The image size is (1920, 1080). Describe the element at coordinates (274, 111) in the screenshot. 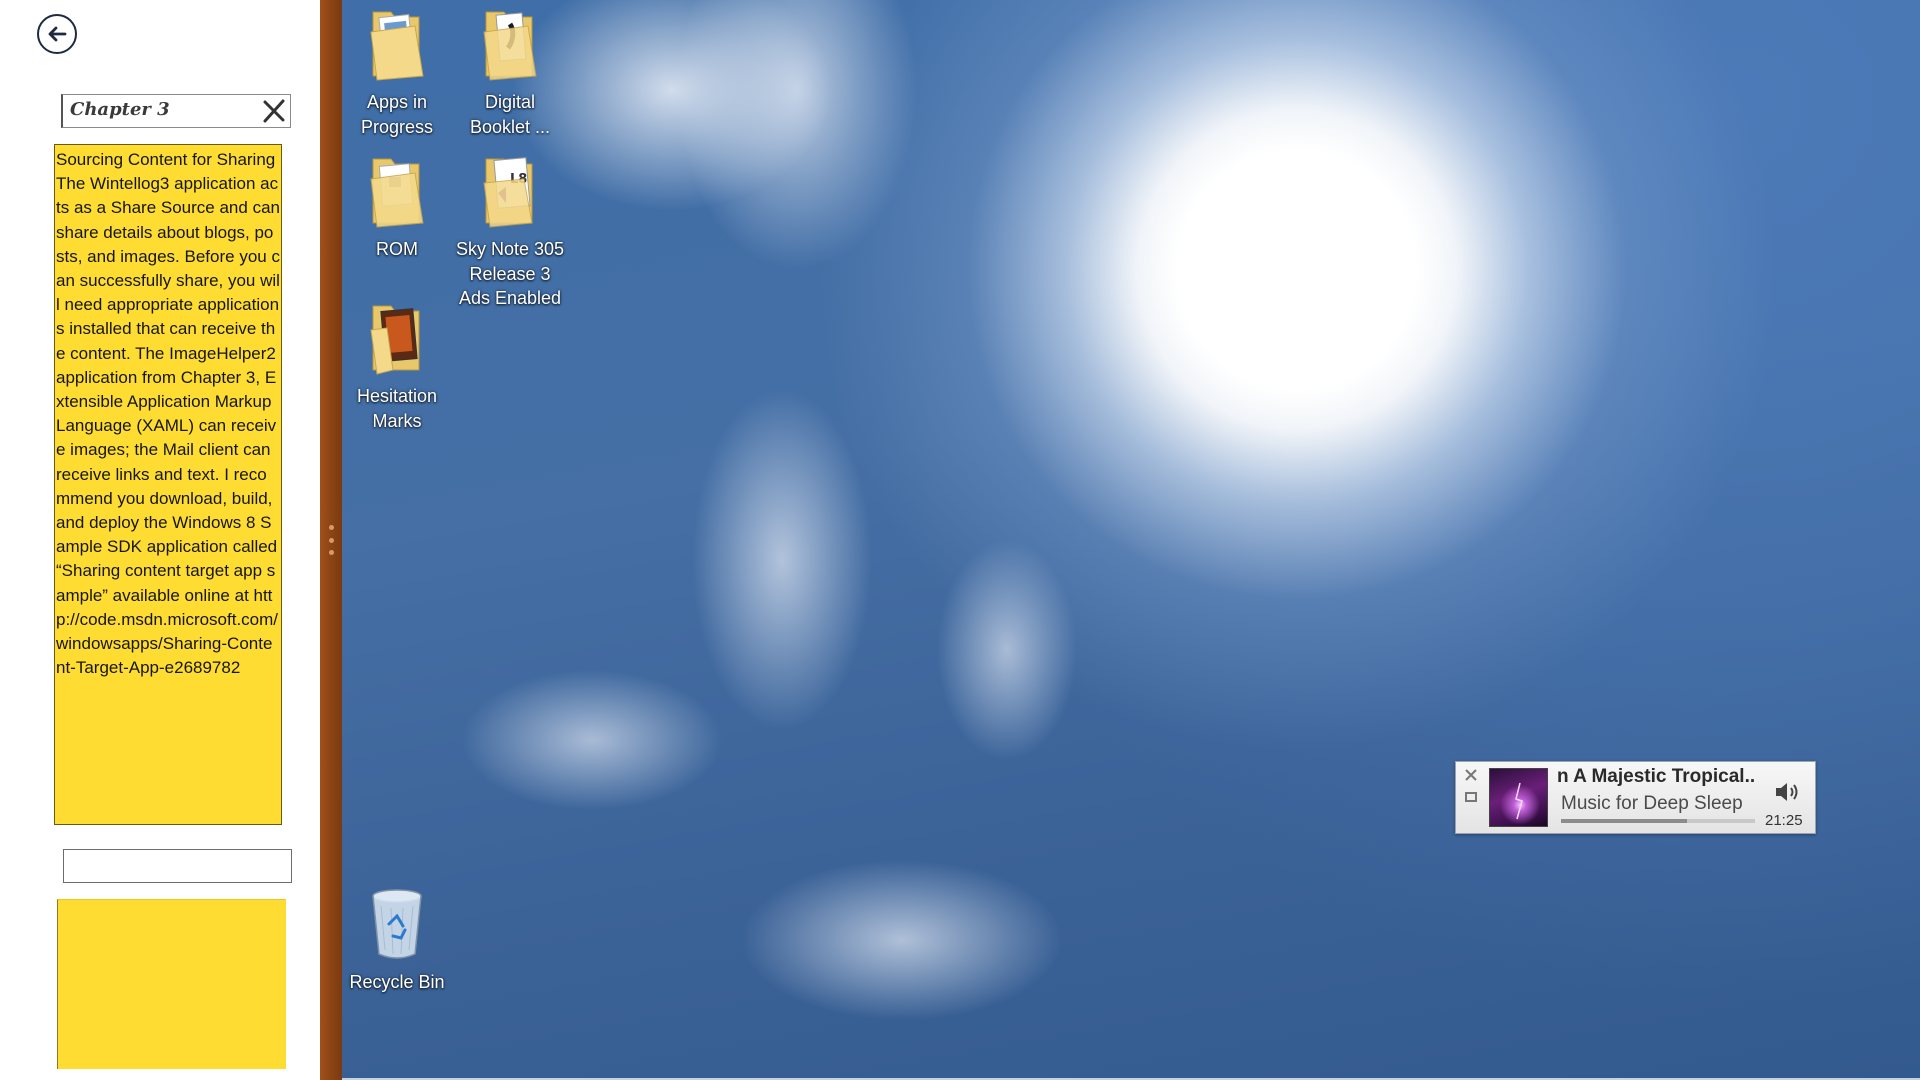

I see `clear-search-icon` at that location.